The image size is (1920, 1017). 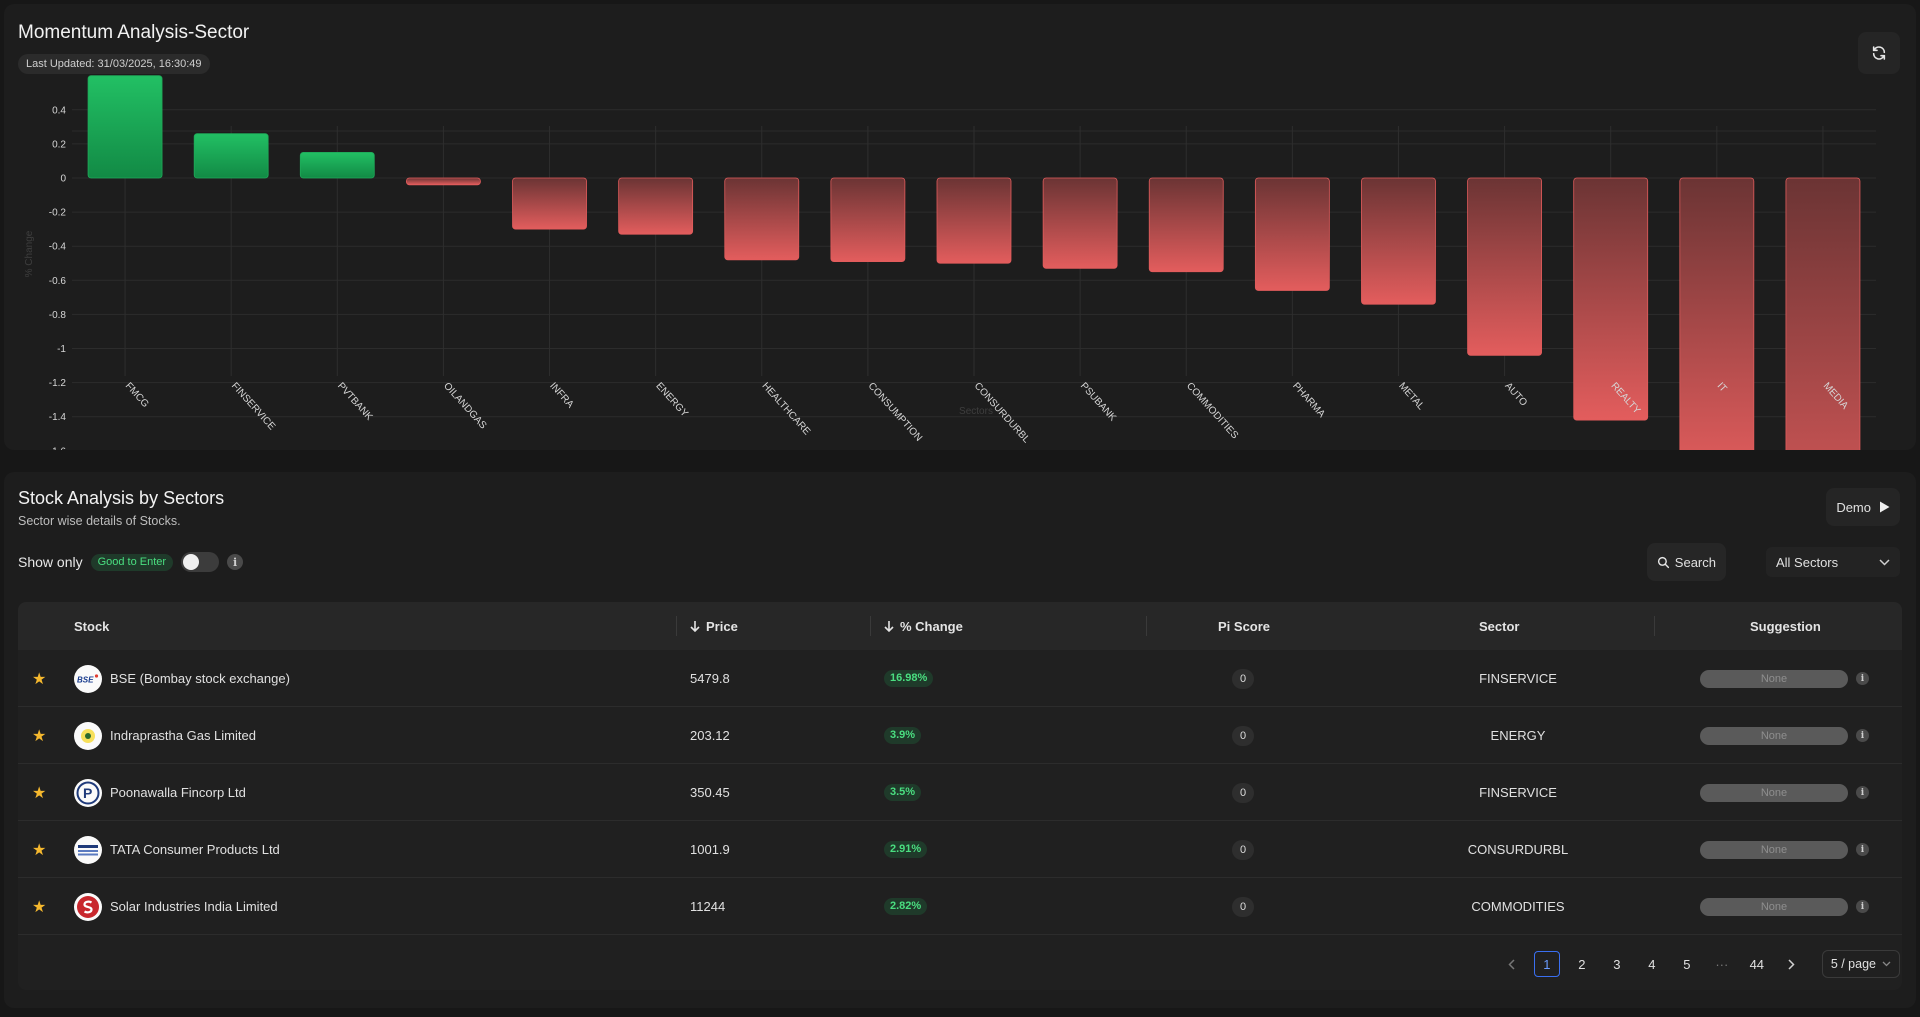 I want to click on y-tick-label: 0.2, so click(x=59, y=144).